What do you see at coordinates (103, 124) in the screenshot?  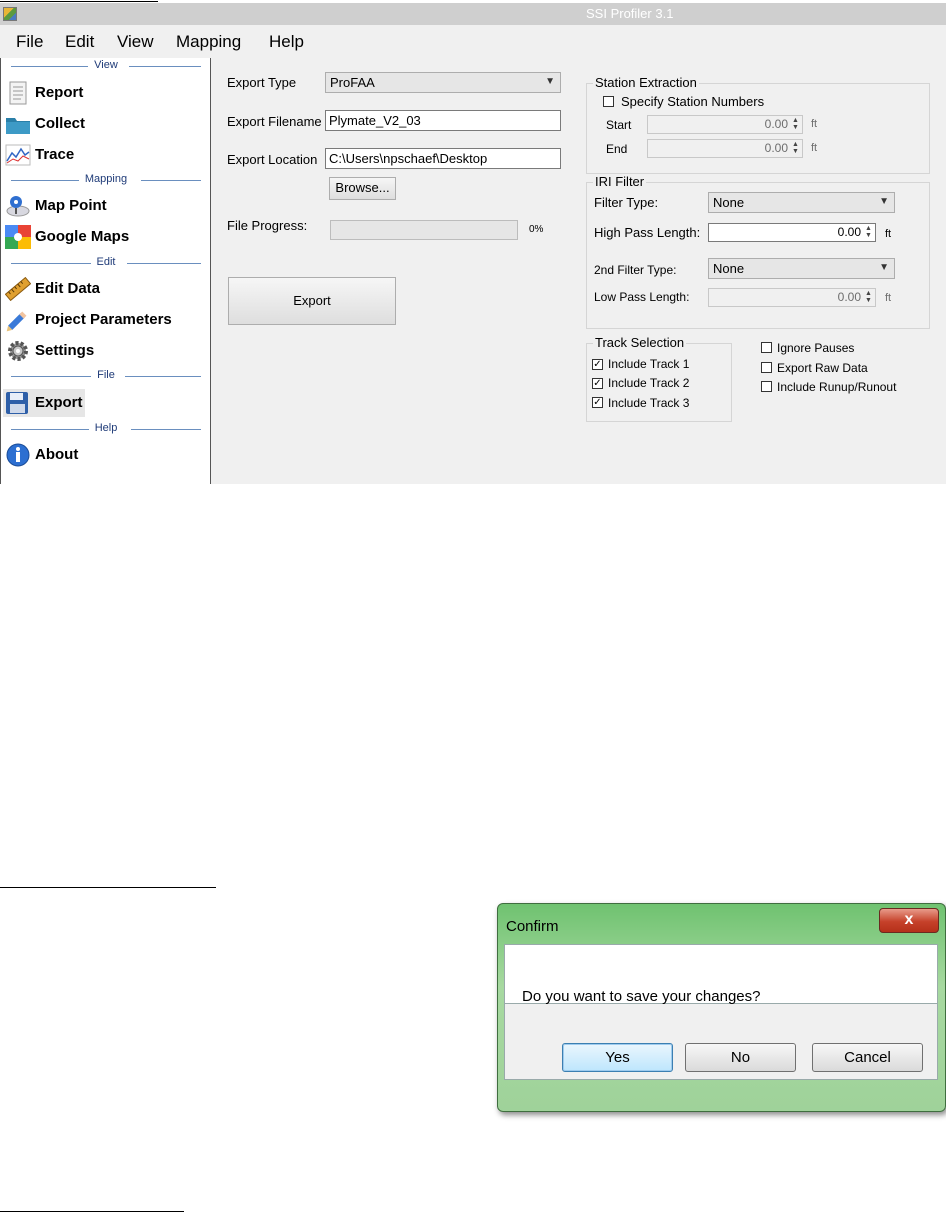 I see `sidebar-item-collect: Collect` at bounding box center [103, 124].